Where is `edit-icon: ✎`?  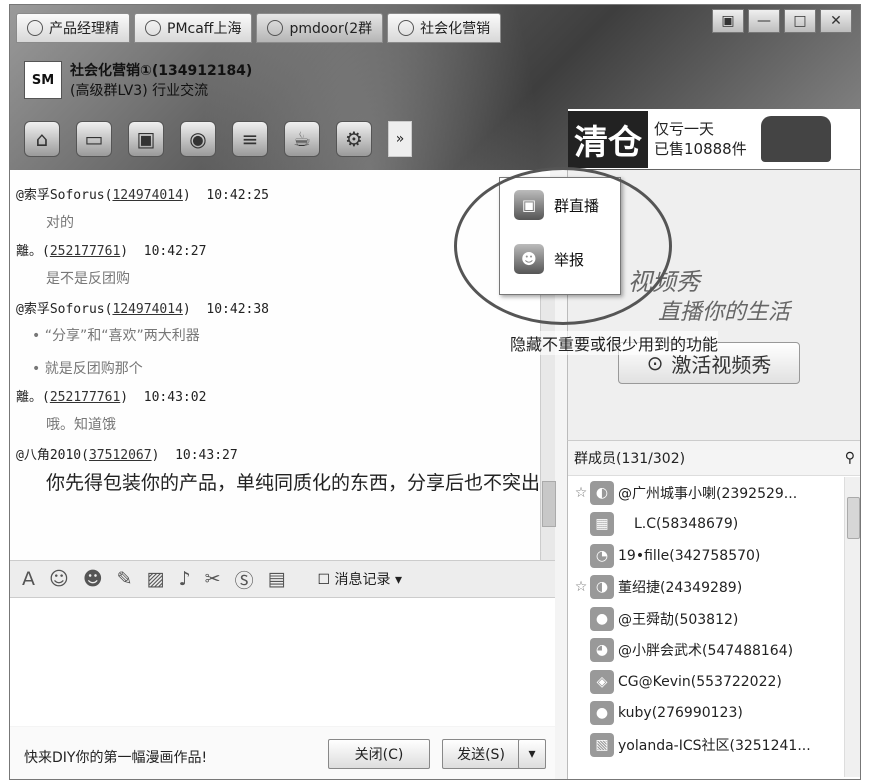 edit-icon: ✎ is located at coordinates (125, 579).